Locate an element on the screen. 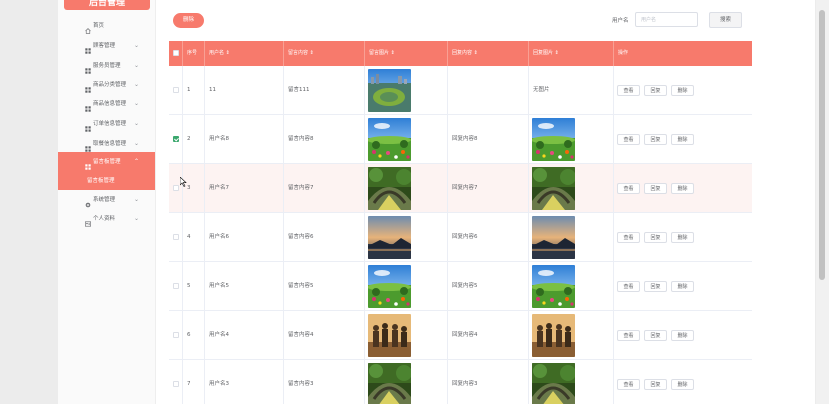 This screenshot has height=404, width=829. batch-delete-button: 删除 is located at coordinates (188, 20).